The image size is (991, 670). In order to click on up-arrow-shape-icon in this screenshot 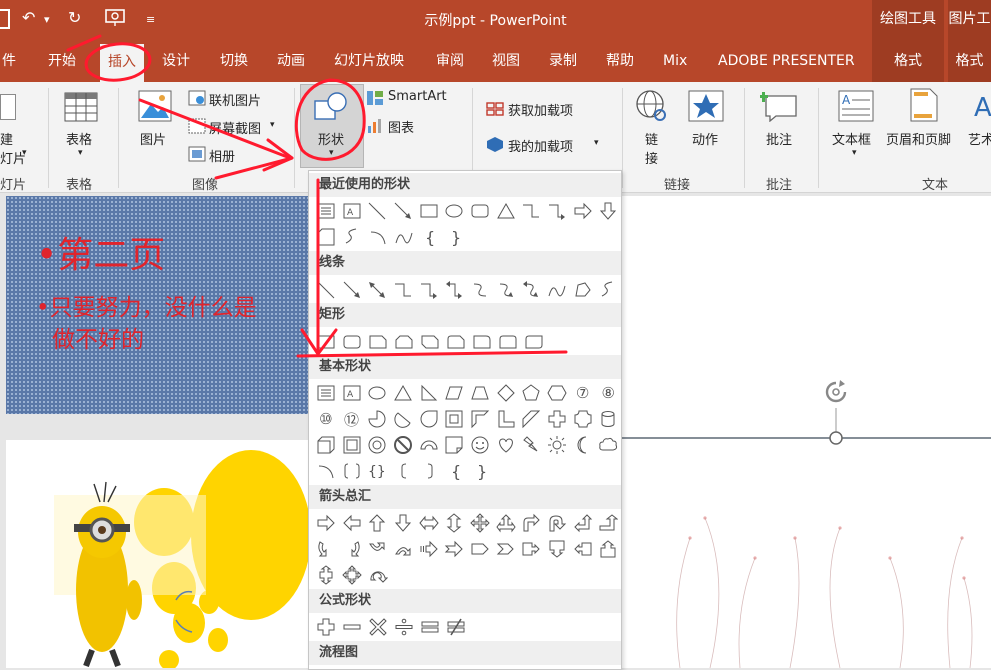, I will do `click(377, 523)`.